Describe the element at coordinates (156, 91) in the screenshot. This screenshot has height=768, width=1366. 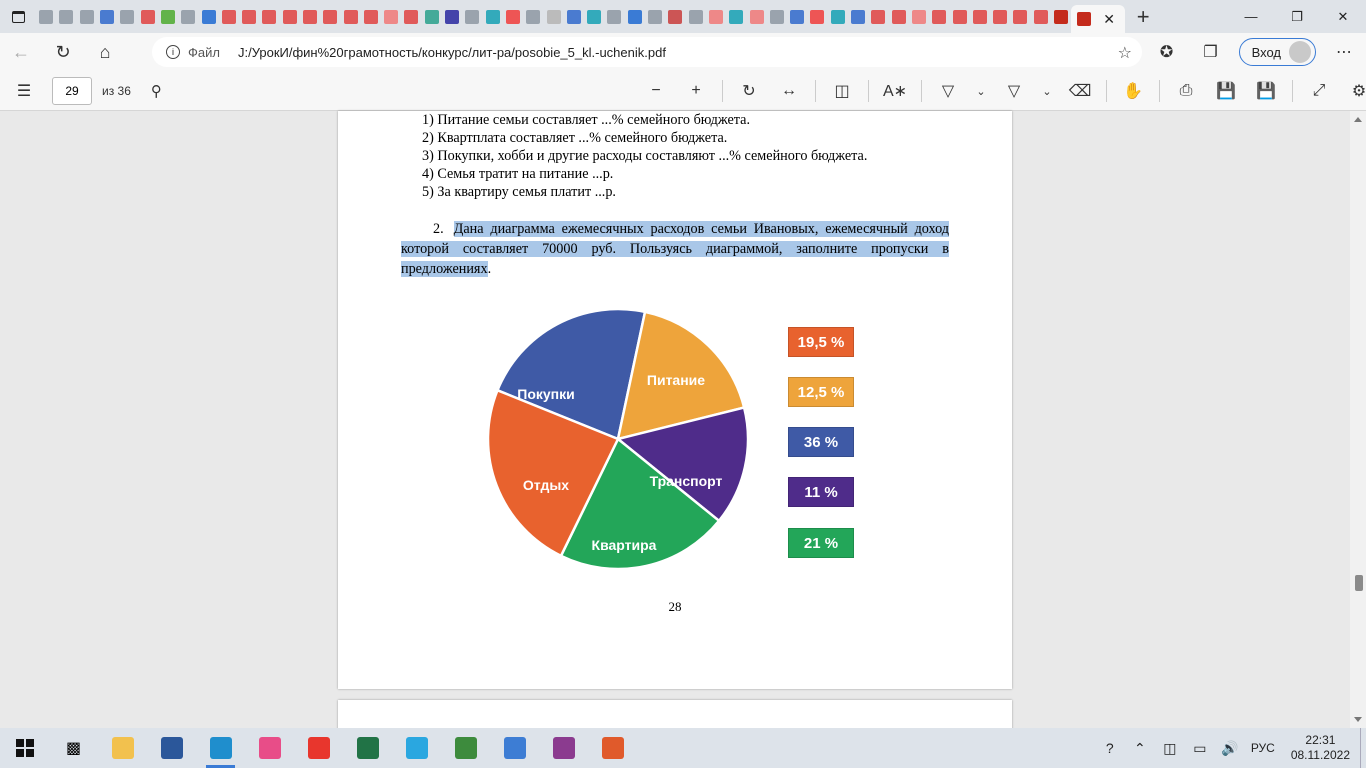
I see `search-icon: ⚲` at that location.